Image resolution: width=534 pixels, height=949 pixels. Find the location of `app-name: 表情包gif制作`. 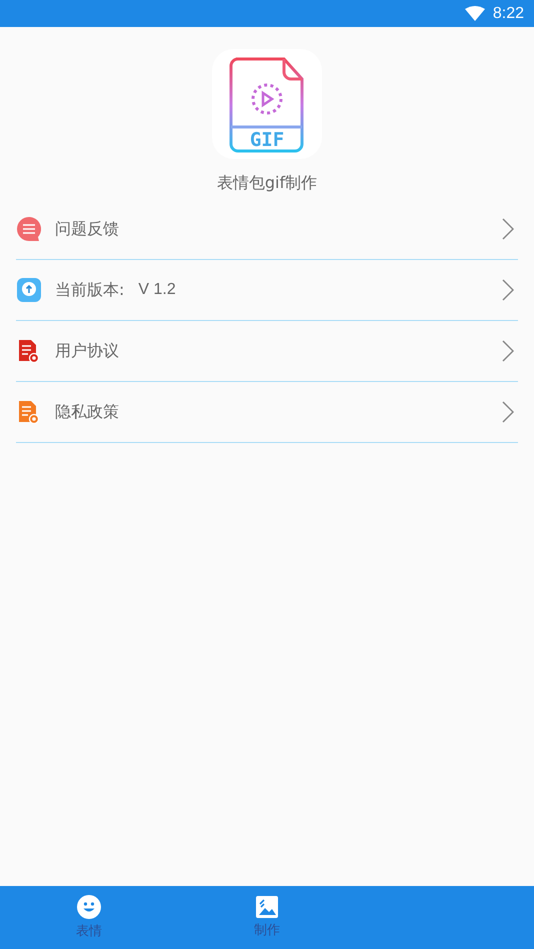

app-name: 表情包gif制作 is located at coordinates (267, 183).